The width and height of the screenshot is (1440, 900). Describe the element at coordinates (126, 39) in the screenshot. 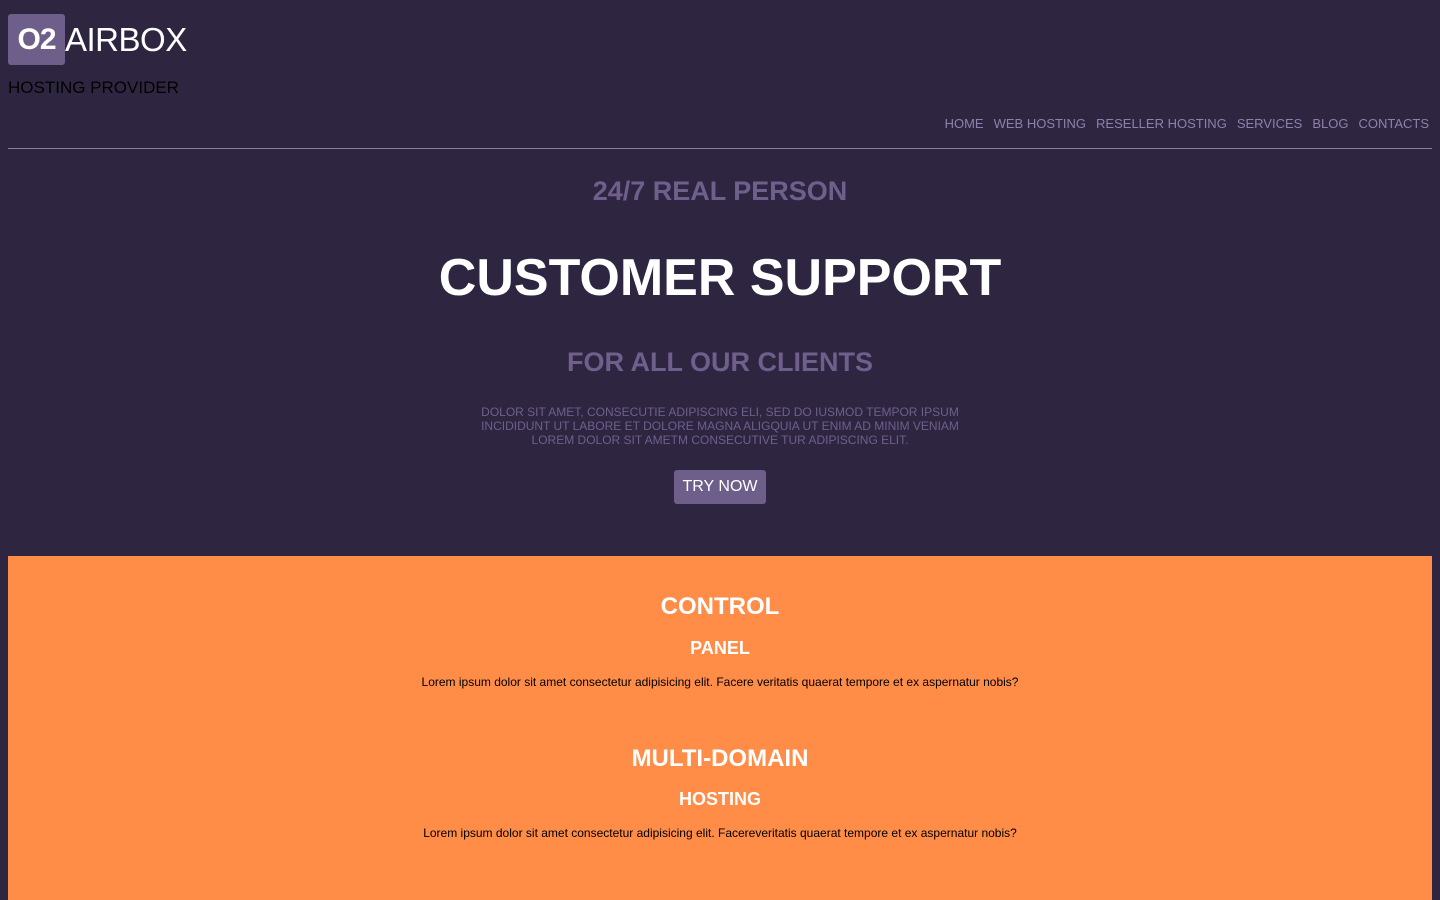

I see `logo-text: AIRBOX` at that location.